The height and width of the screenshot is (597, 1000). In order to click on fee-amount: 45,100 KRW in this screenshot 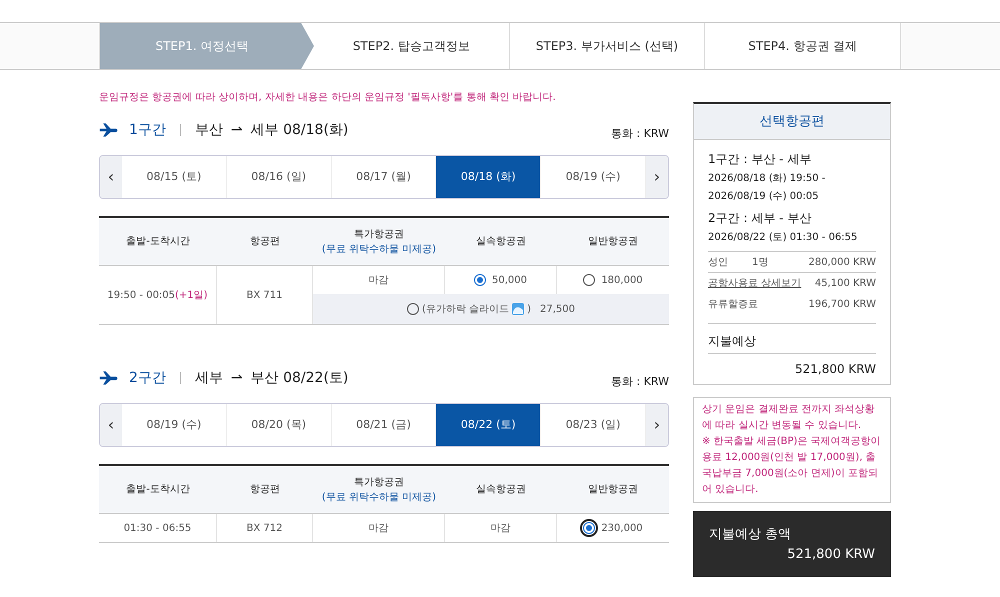, I will do `click(845, 284)`.